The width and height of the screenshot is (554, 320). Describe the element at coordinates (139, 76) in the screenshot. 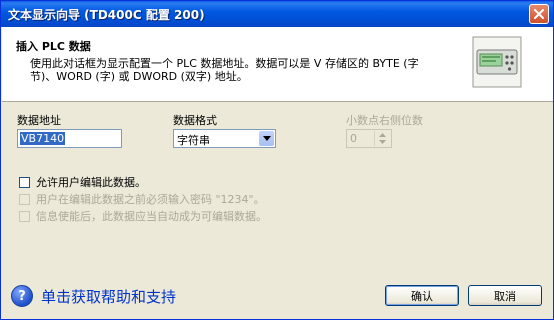

I see `header-description-line-2: 节)、WORD (字) 或 DWORD (双字) 地址。` at that location.